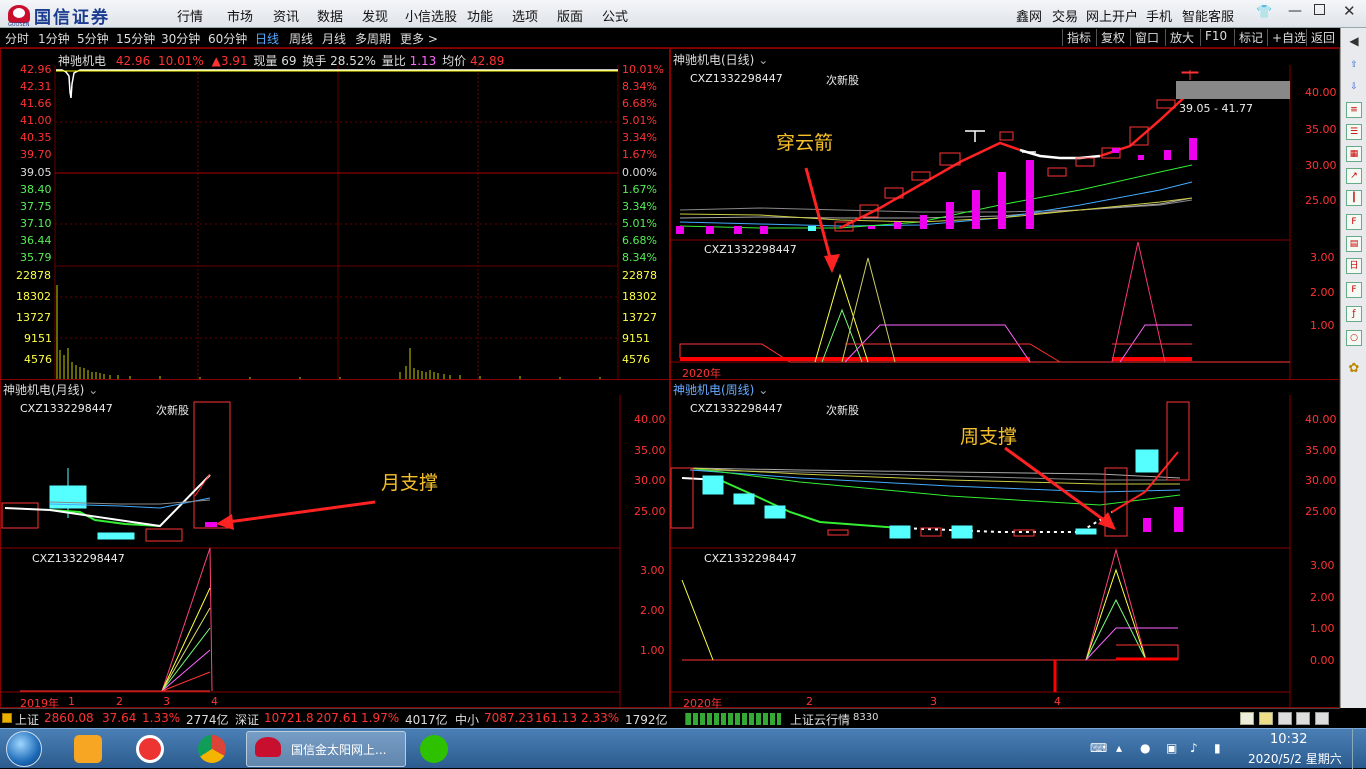 The height and width of the screenshot is (769, 1366). Describe the element at coordinates (1016, 151) in the screenshot. I see `daily-candles` at that location.